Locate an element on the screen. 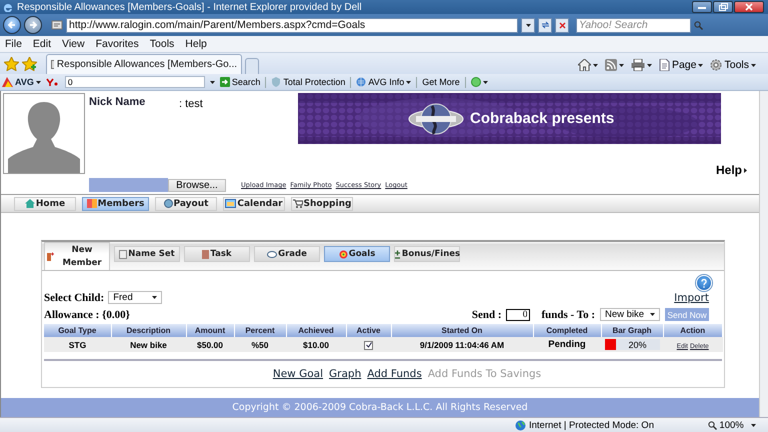  back-button is located at coordinates (12, 25).